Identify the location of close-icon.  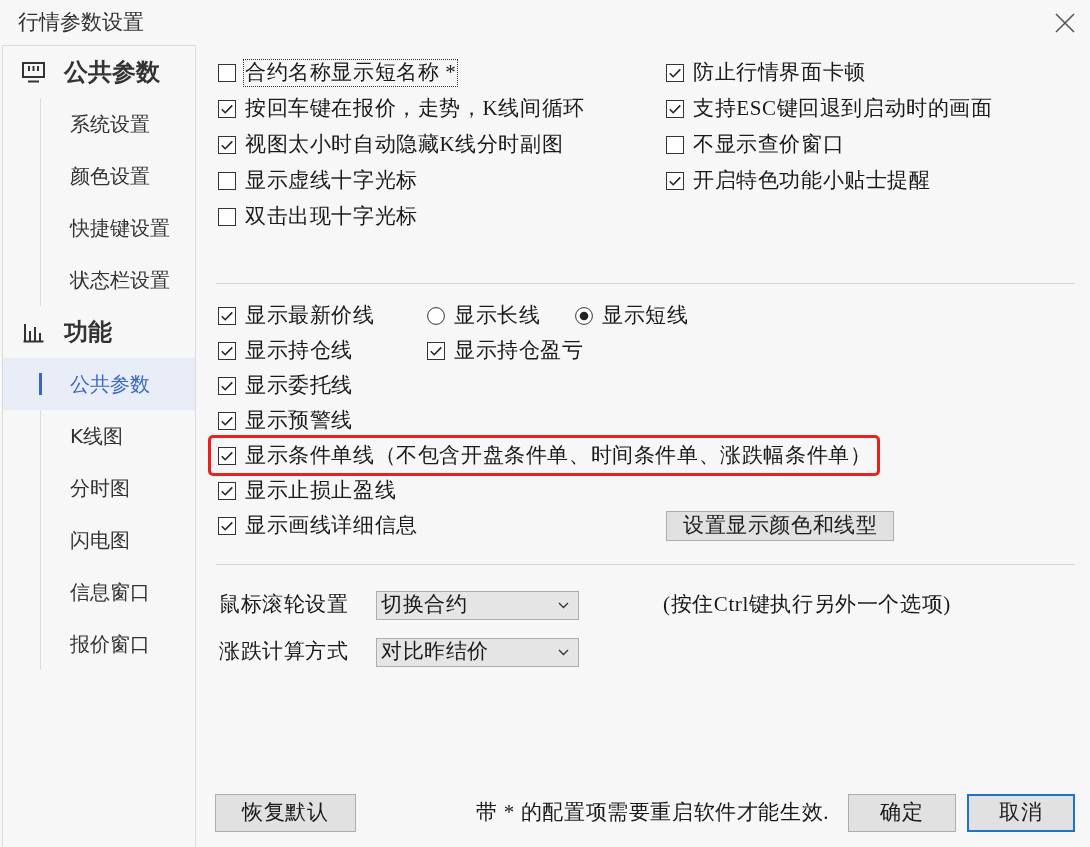
(1065, 22).